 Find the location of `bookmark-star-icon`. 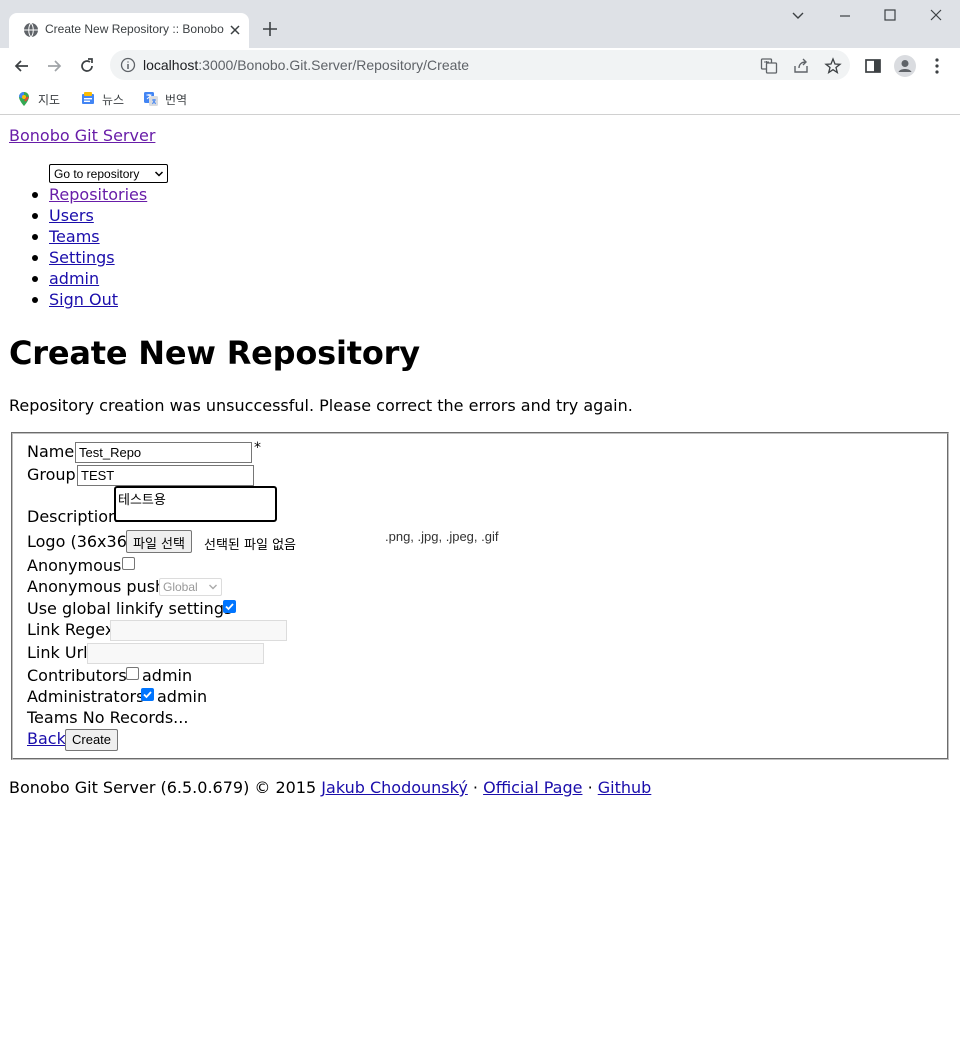

bookmark-star-icon is located at coordinates (833, 66).